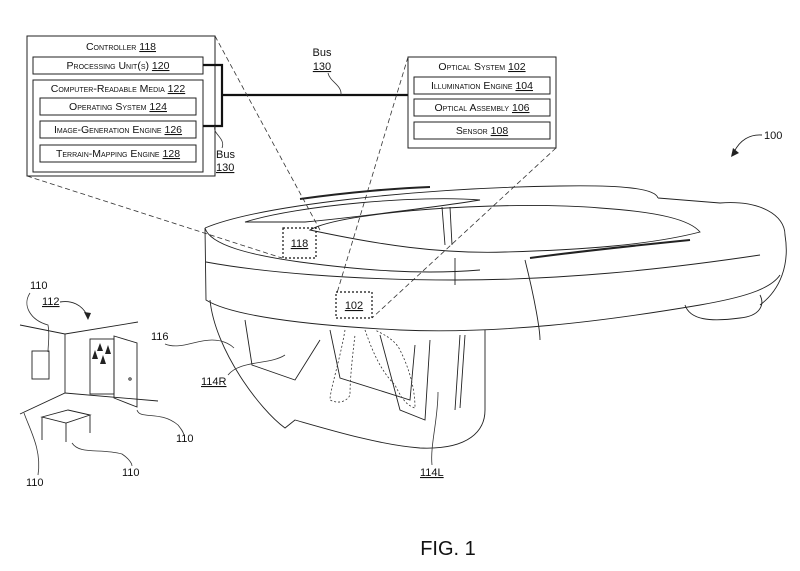  What do you see at coordinates (432, 473) in the screenshot?
I see `display-left-ref: 114L` at bounding box center [432, 473].